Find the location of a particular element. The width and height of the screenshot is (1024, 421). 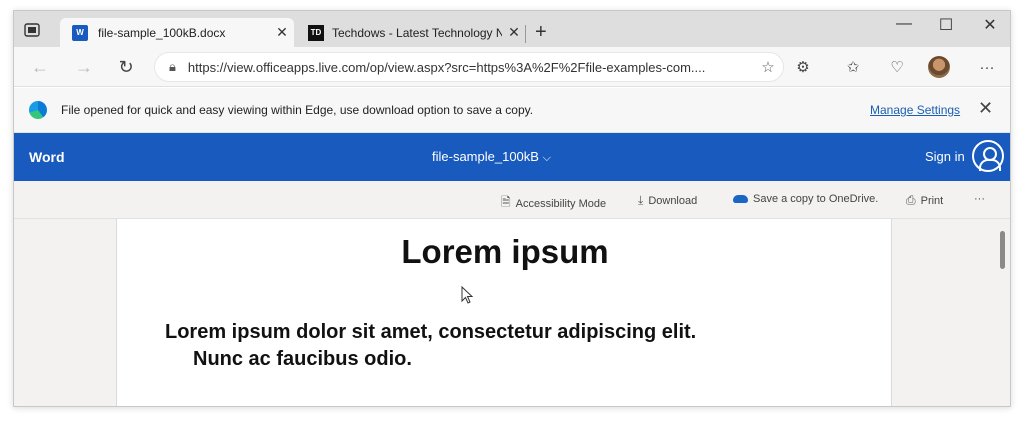

add-favorite-icon: ☆ is located at coordinates (768, 67).